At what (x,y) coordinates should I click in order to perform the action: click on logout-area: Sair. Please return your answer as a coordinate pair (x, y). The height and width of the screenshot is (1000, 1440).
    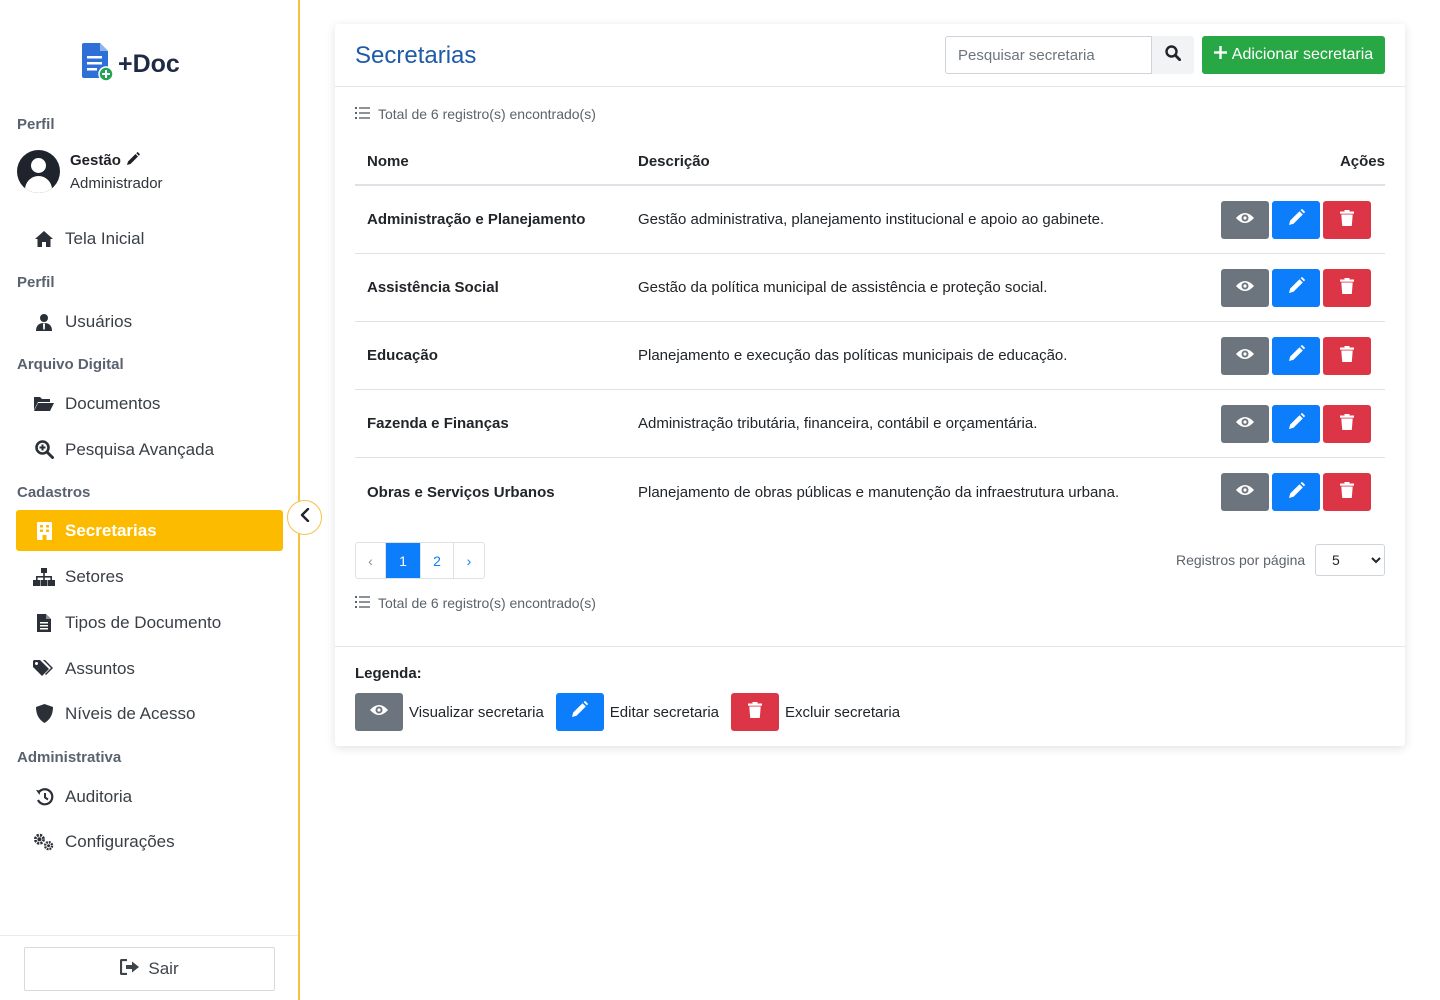
    Looking at the image, I should click on (149, 967).